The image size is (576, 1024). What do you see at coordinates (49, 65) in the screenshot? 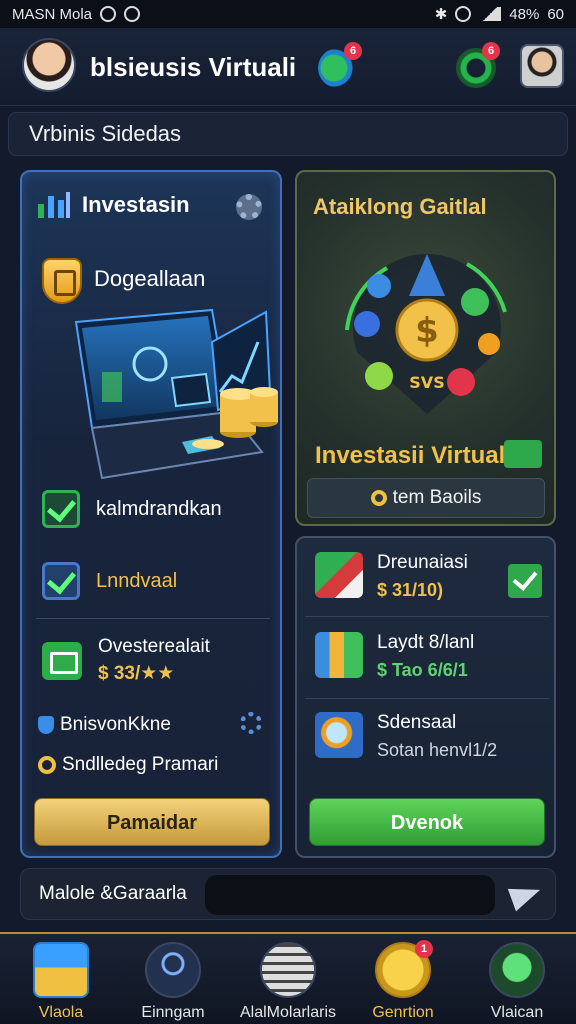
I see `avatar` at bounding box center [49, 65].